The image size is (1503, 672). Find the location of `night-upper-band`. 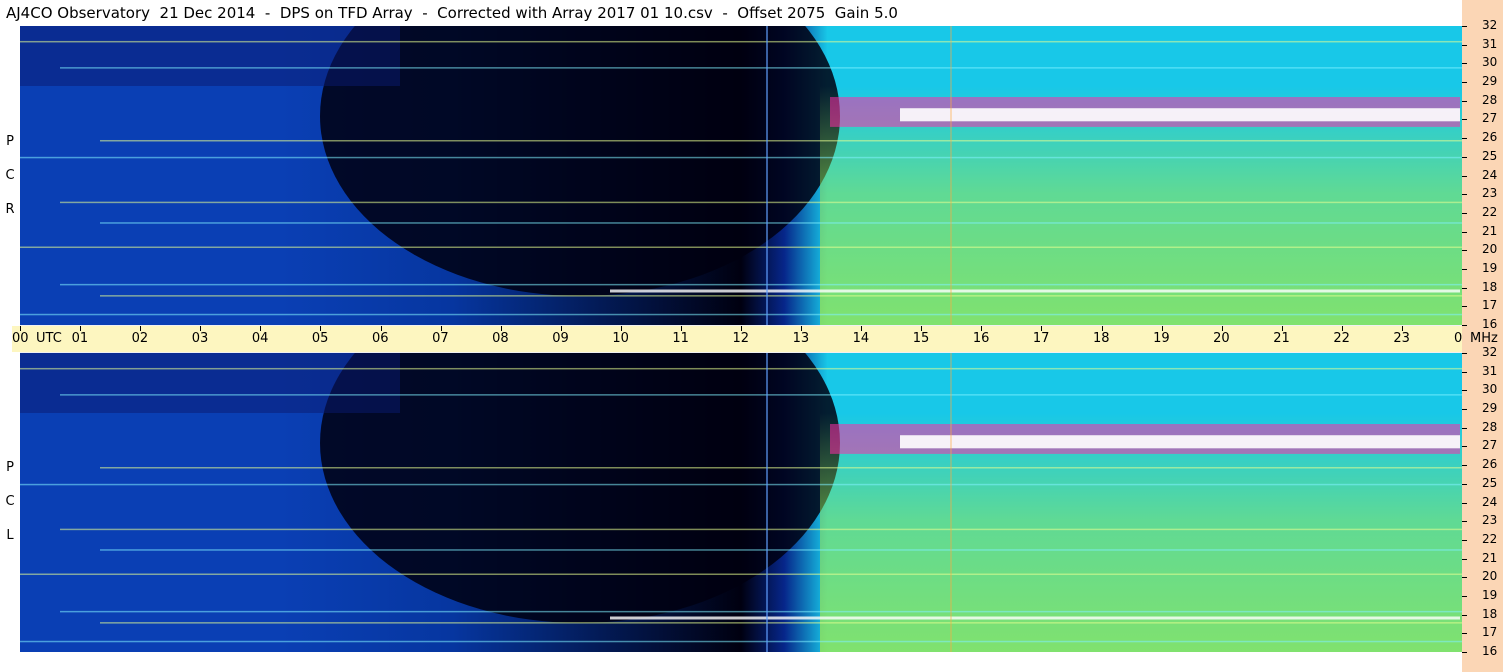

night-upper-band is located at coordinates (210, 383).